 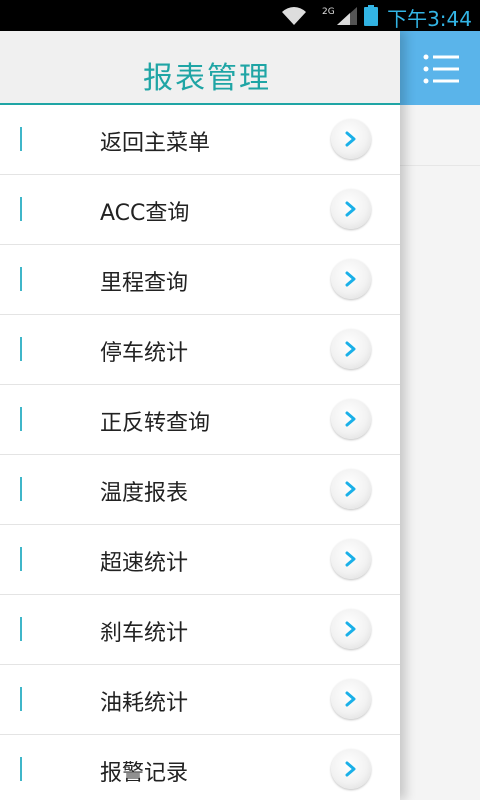 What do you see at coordinates (145, 213) in the screenshot?
I see `menu-item-label: ACC查询` at bounding box center [145, 213].